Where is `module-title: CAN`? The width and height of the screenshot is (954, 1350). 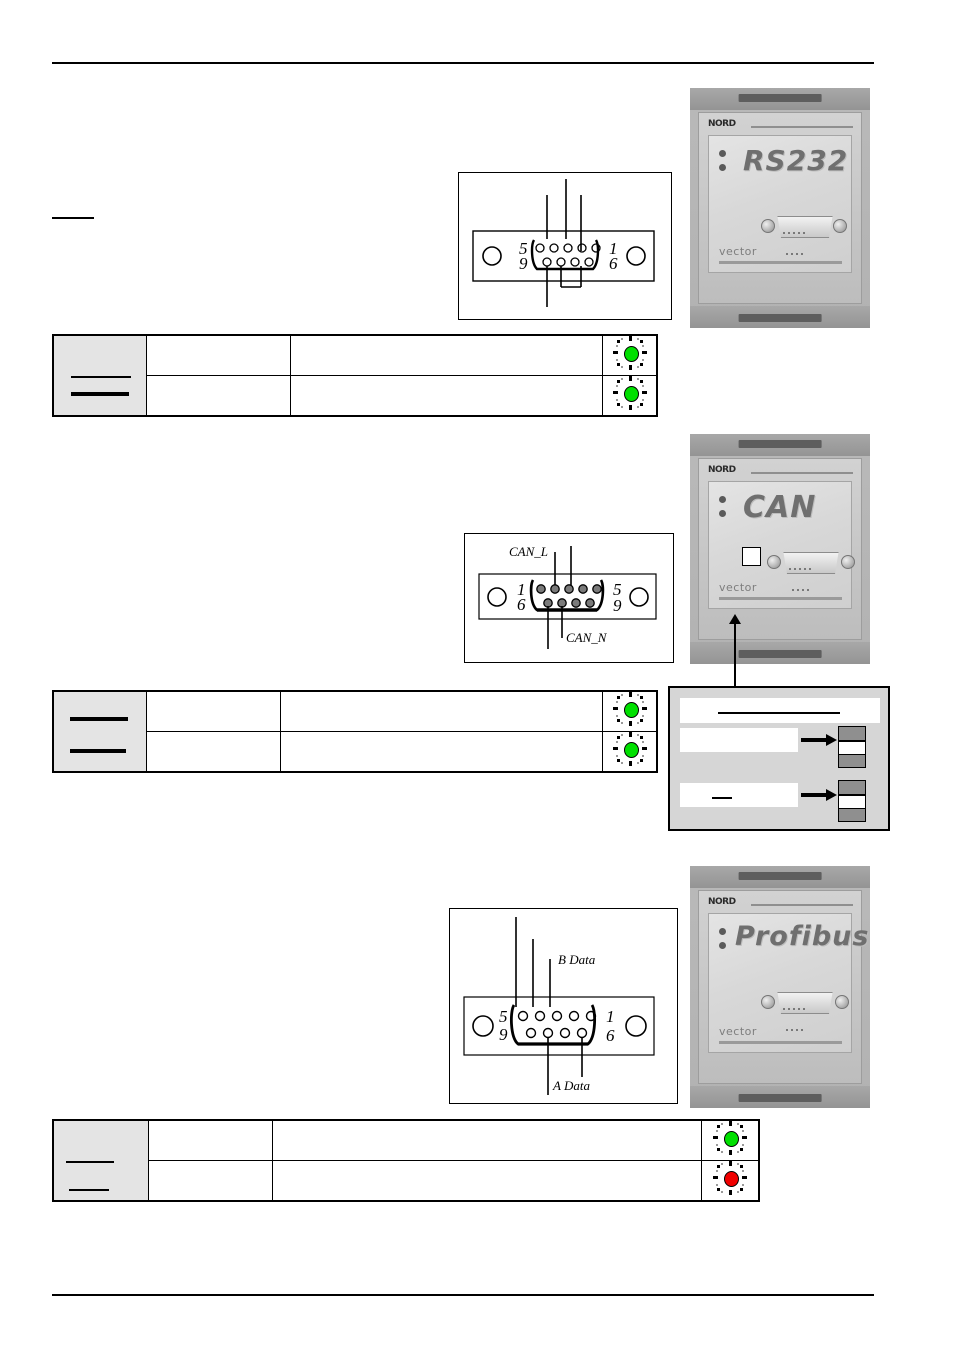
module-title: CAN is located at coordinates (780, 507).